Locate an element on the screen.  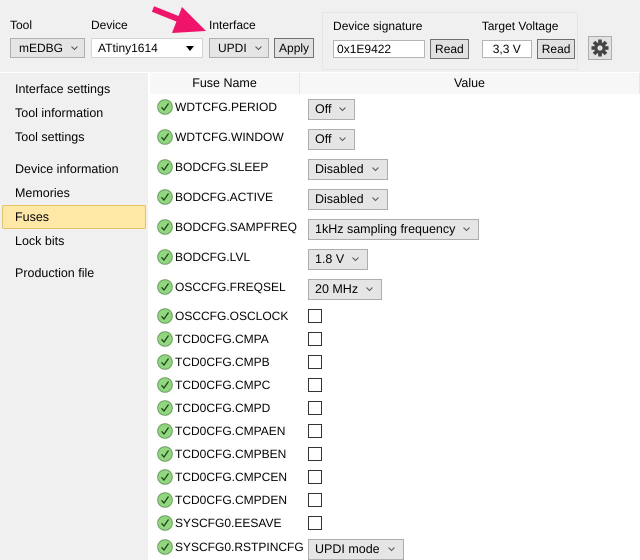
dropdown: ATtiny1614 is located at coordinates (147, 48).